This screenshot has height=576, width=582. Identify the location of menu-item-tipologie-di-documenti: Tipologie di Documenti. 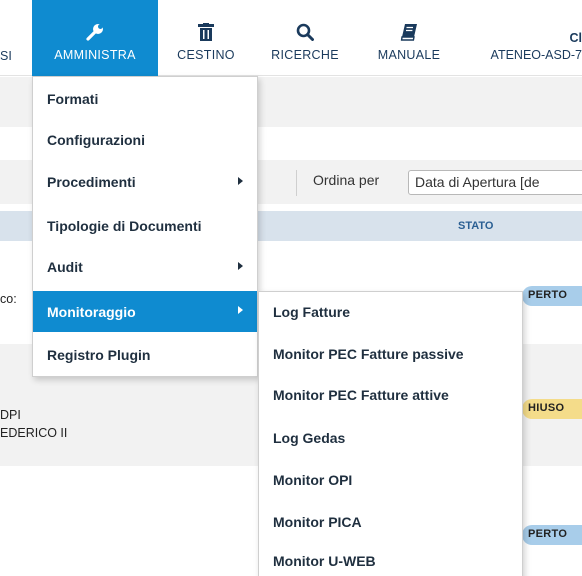
(145, 226).